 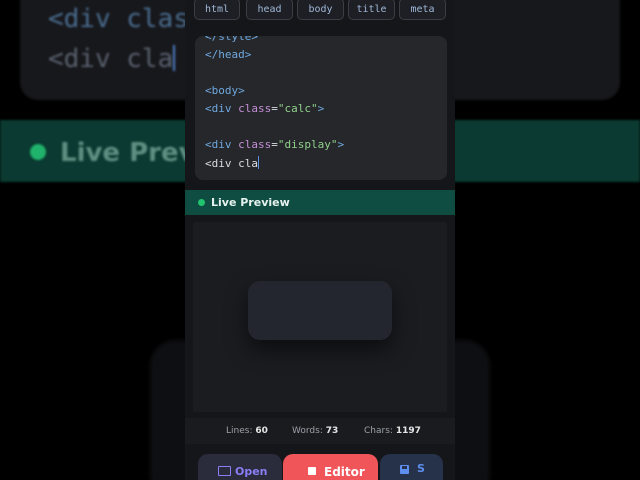 What do you see at coordinates (371, 10) in the screenshot?
I see `tag-button-title: title` at bounding box center [371, 10].